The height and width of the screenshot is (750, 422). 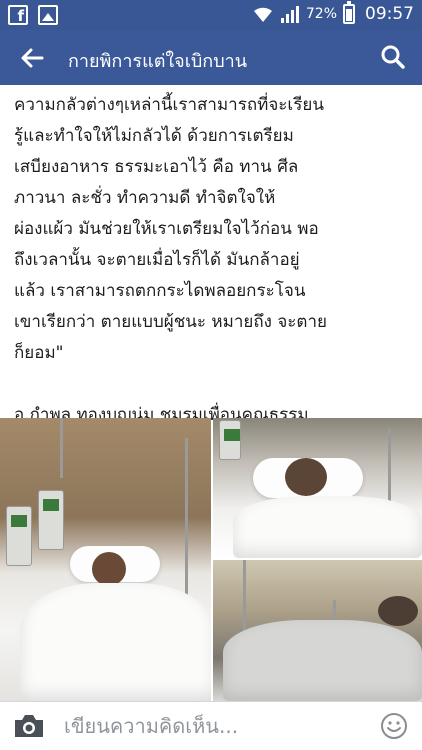 I want to click on comment-bar, so click(x=211, y=725).